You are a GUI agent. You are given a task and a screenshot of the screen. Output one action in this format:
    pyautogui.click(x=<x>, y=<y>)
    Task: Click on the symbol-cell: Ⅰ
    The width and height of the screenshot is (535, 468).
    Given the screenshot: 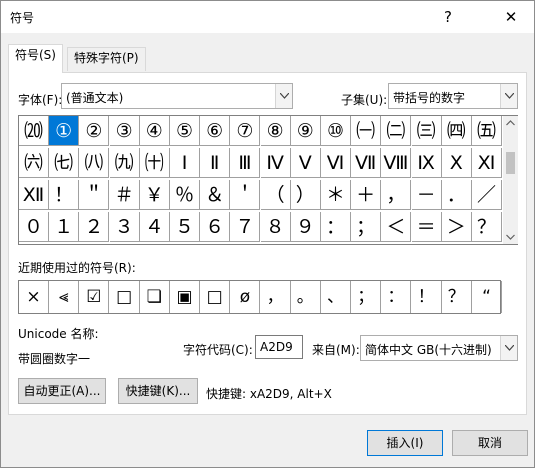 What is the action you would take?
    pyautogui.click(x=185, y=163)
    